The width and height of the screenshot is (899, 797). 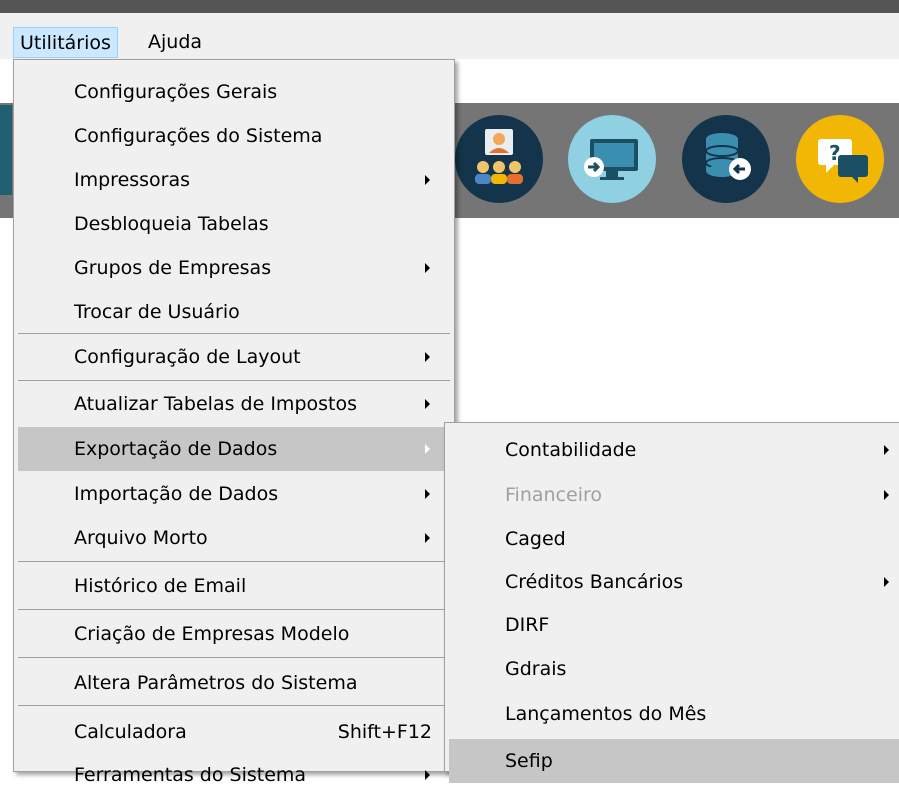 I want to click on submenu-item-sefip: Sefip, so click(x=674, y=761).